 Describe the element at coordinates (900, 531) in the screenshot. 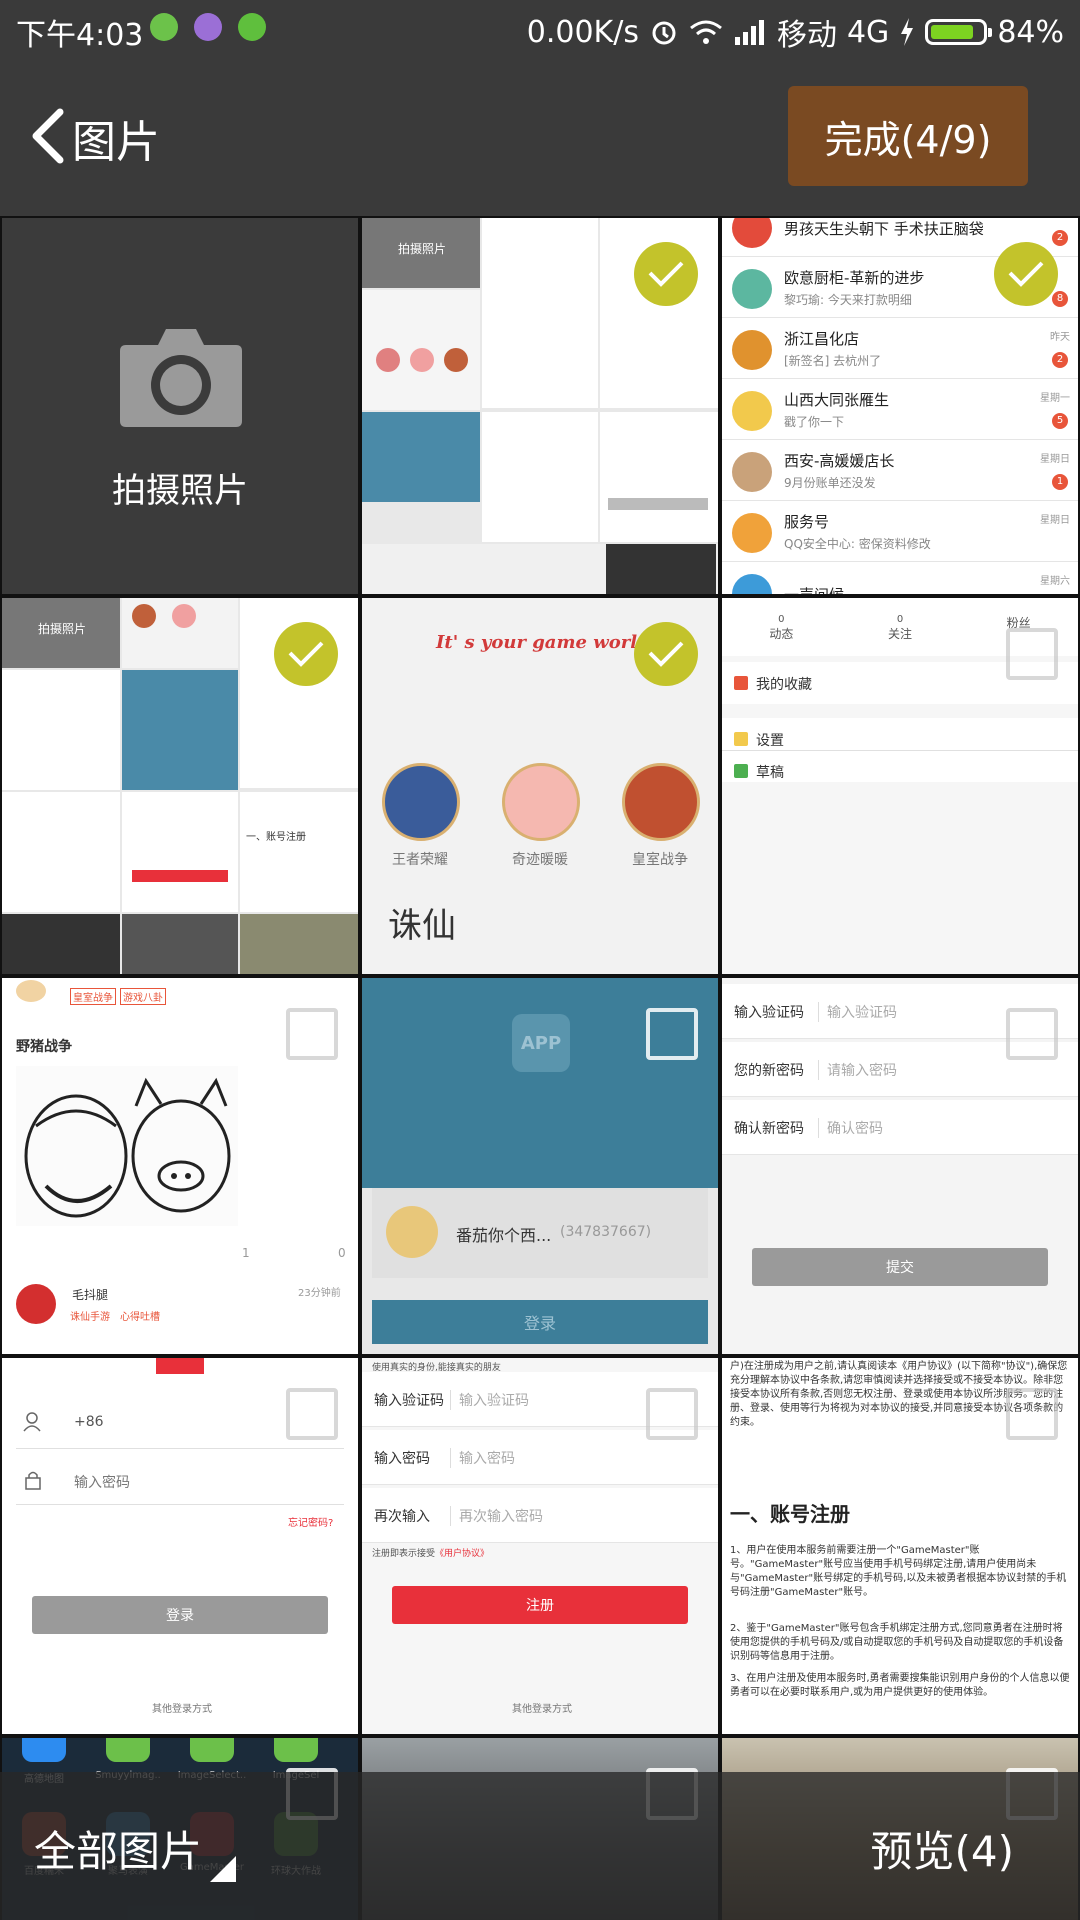

I see `message-row: 服务号 QQ安全中心: 密保资料修改 星期日` at that location.